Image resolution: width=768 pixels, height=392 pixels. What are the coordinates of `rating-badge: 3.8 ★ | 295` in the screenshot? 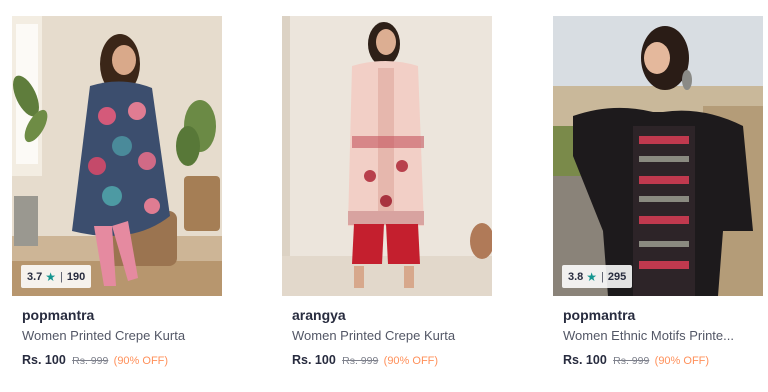 It's located at (597, 276).